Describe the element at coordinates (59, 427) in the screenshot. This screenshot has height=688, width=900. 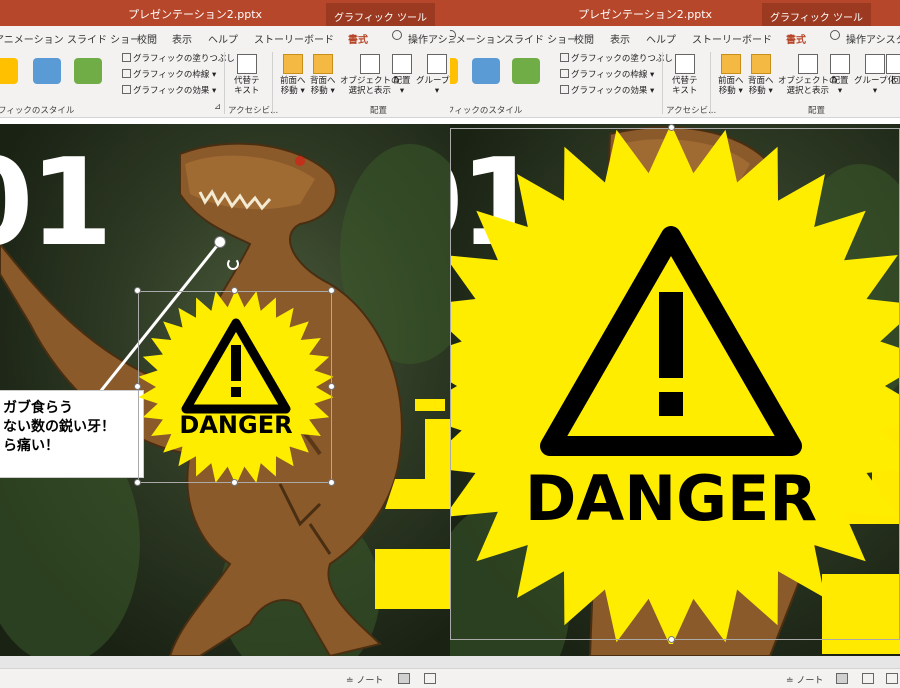
I see `callout-line-2: ない数の鋭い牙！` at that location.